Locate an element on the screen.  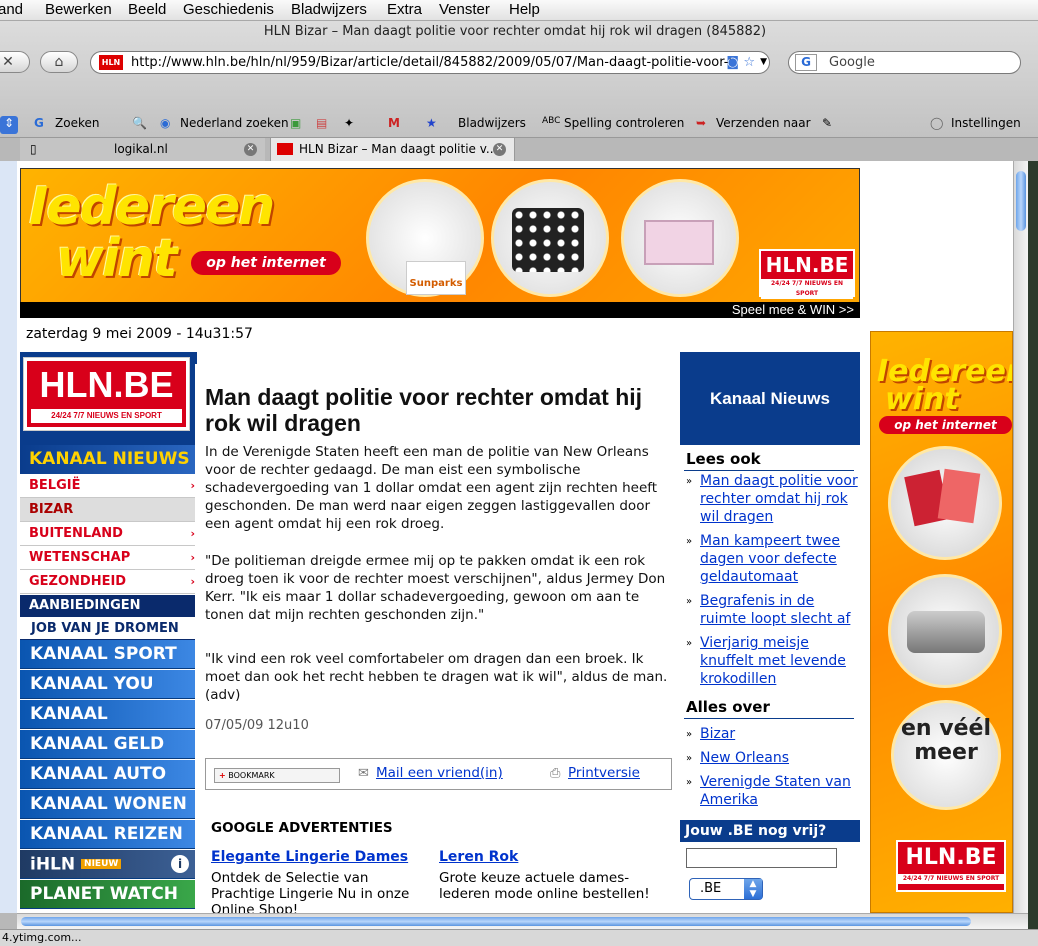
menu-venster: Venster is located at coordinates (464, 9).